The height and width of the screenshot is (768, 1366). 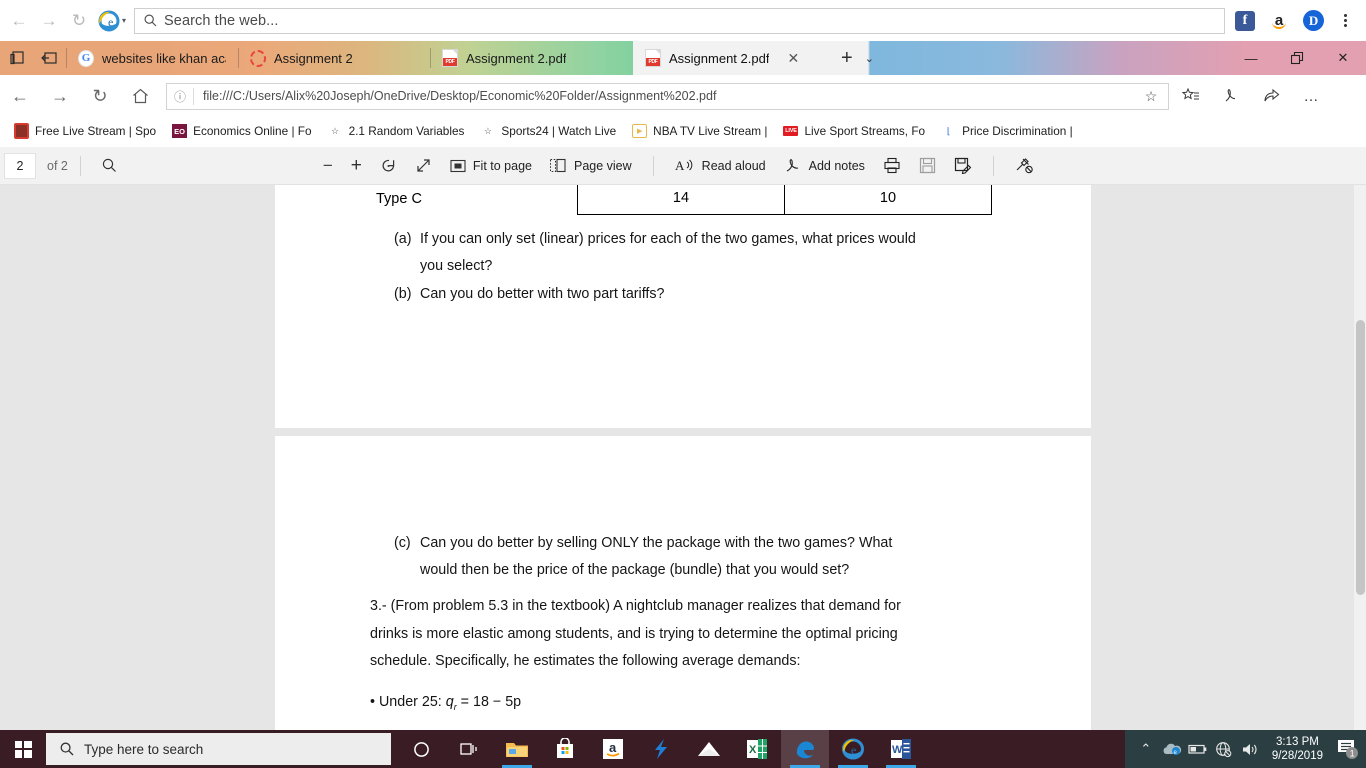 I want to click on page-total-label: of 2, so click(x=57, y=165).